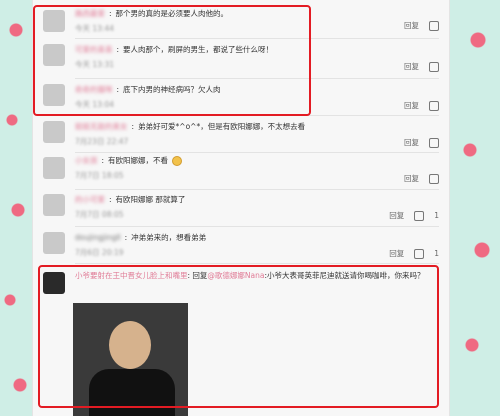  I want to click on comment-text: 冲弟弟来的，想看弟弟, so click(169, 237).